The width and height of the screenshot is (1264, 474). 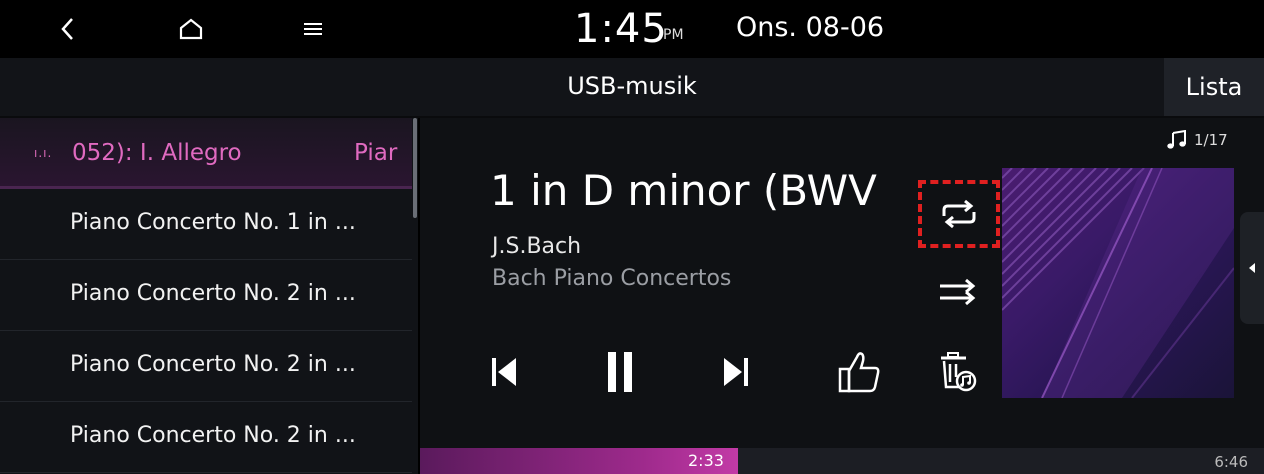 What do you see at coordinates (612, 278) in the screenshot?
I see `album-name: Bach Piano Concertos` at bounding box center [612, 278].